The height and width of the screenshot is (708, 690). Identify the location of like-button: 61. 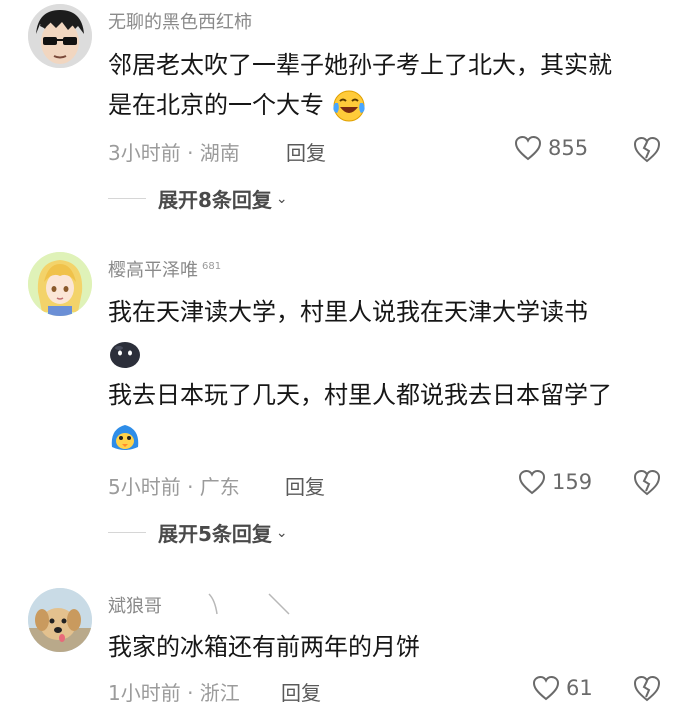
(562, 688).